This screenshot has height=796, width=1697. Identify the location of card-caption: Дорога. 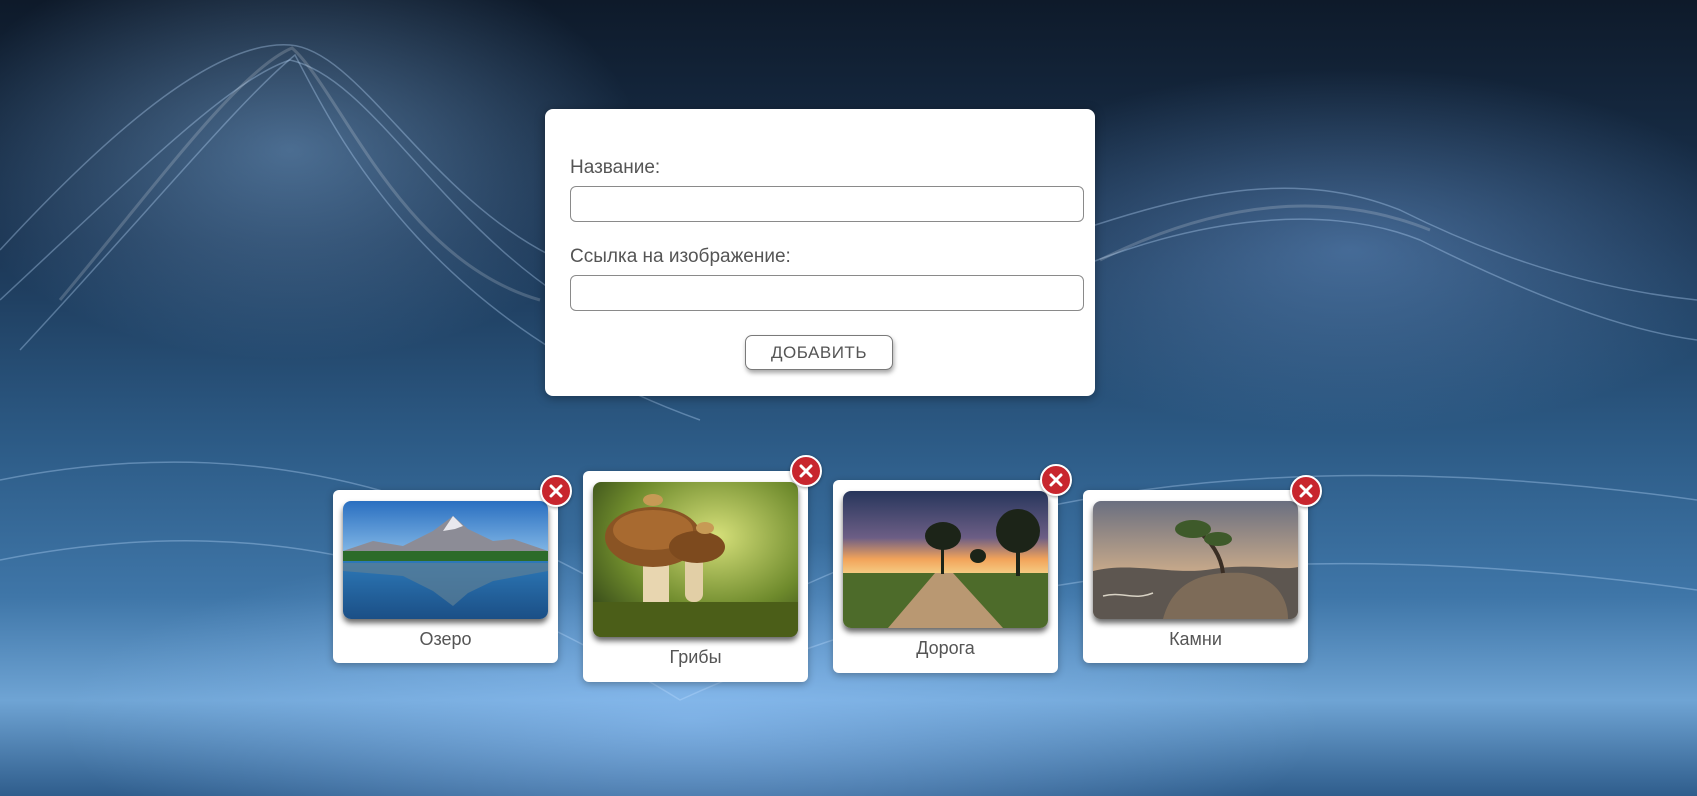
(945, 648).